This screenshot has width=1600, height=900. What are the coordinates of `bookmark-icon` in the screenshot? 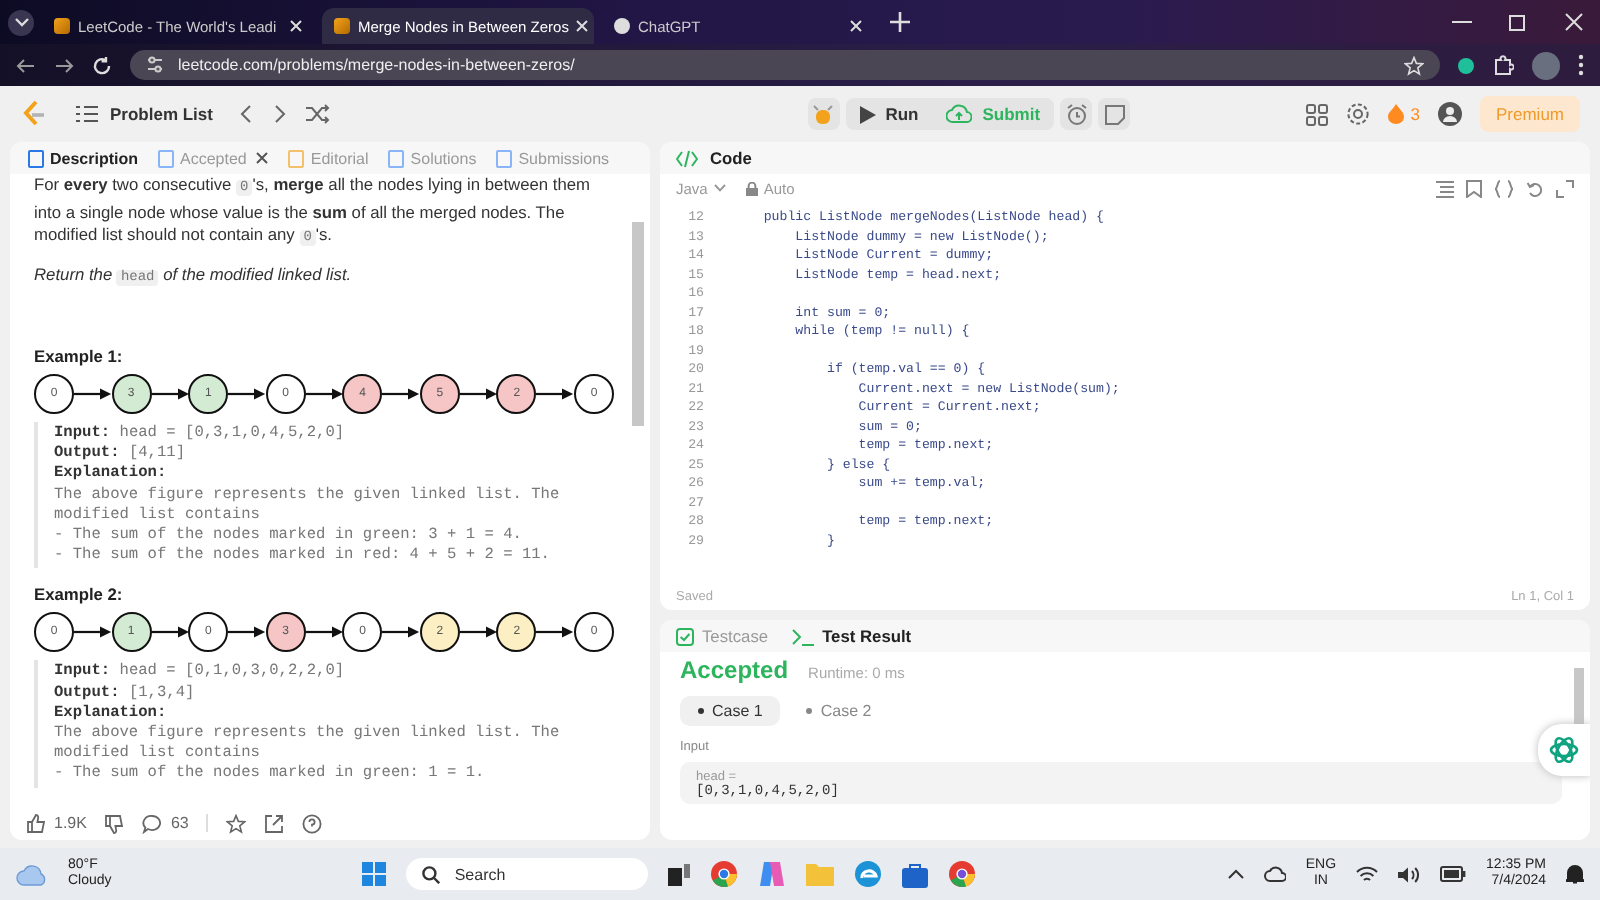 It's located at (1474, 188).